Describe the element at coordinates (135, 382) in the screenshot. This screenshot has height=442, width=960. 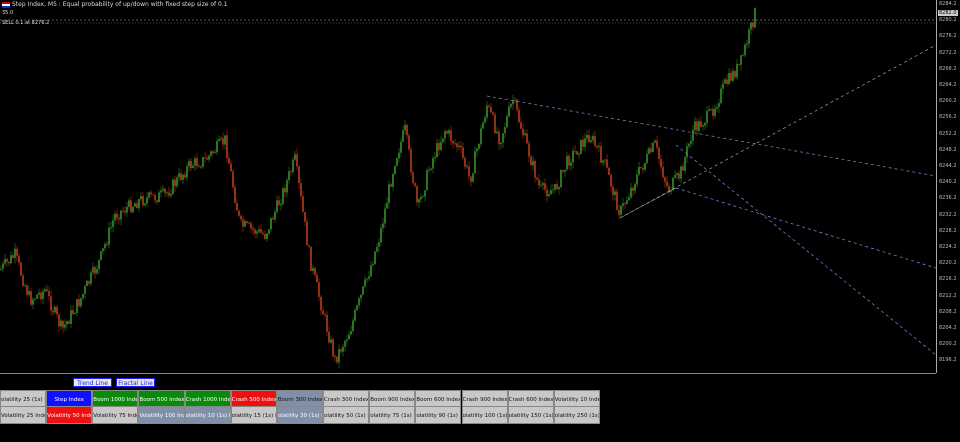
I see `fractal-line-button: Fractal Line` at that location.